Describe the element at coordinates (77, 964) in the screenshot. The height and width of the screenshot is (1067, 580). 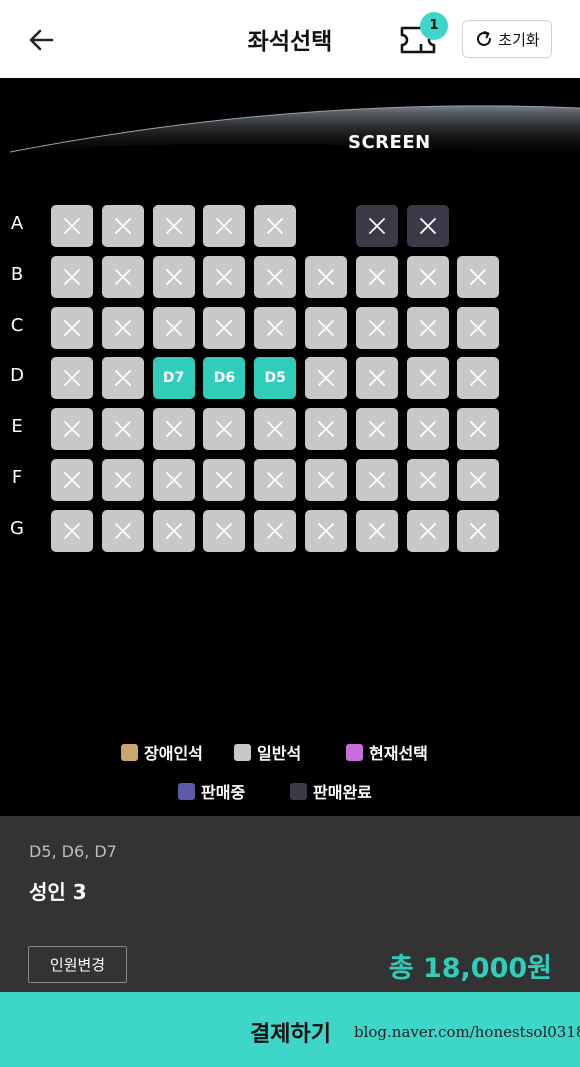
I see `change-people-button: 인원변경` at that location.